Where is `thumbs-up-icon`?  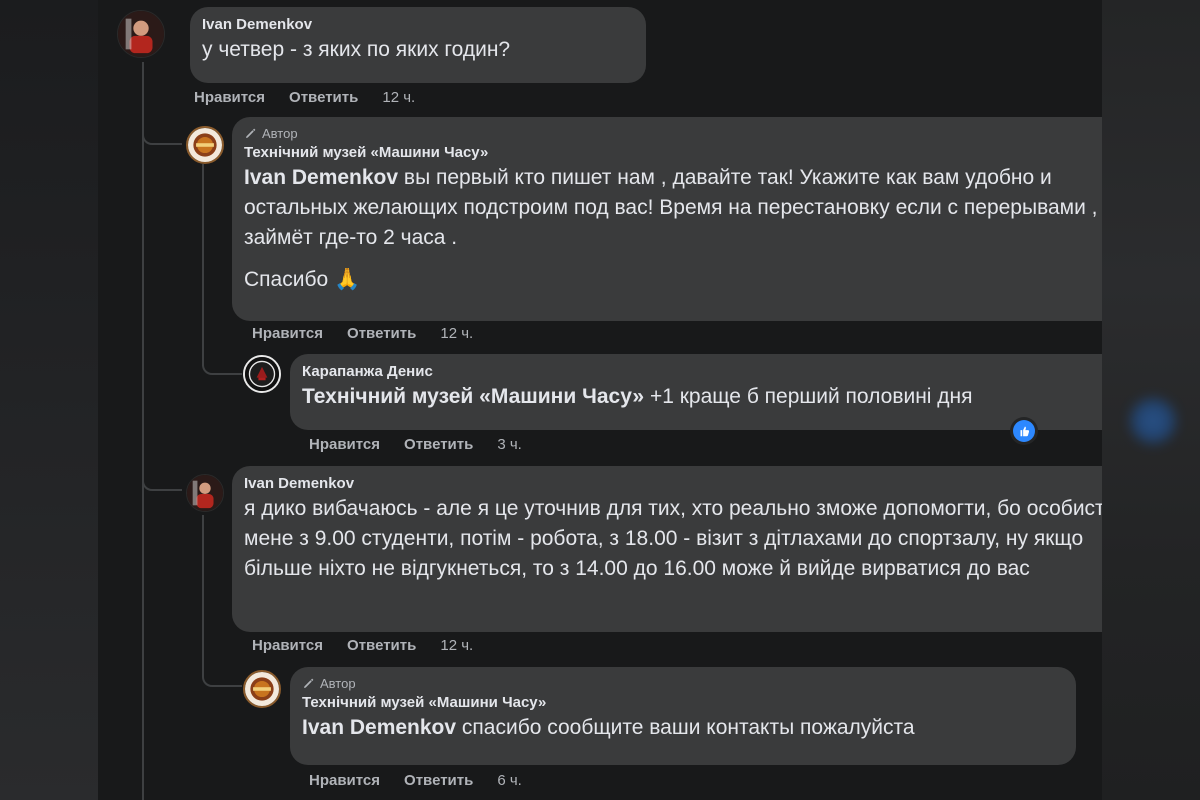
thumbs-up-icon is located at coordinates (1024, 431).